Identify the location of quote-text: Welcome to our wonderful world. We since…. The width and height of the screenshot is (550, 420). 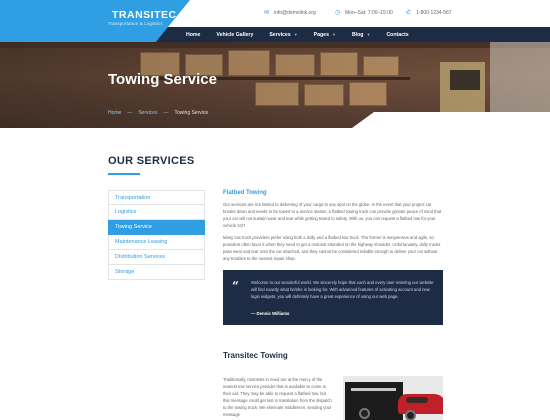
(342, 289).